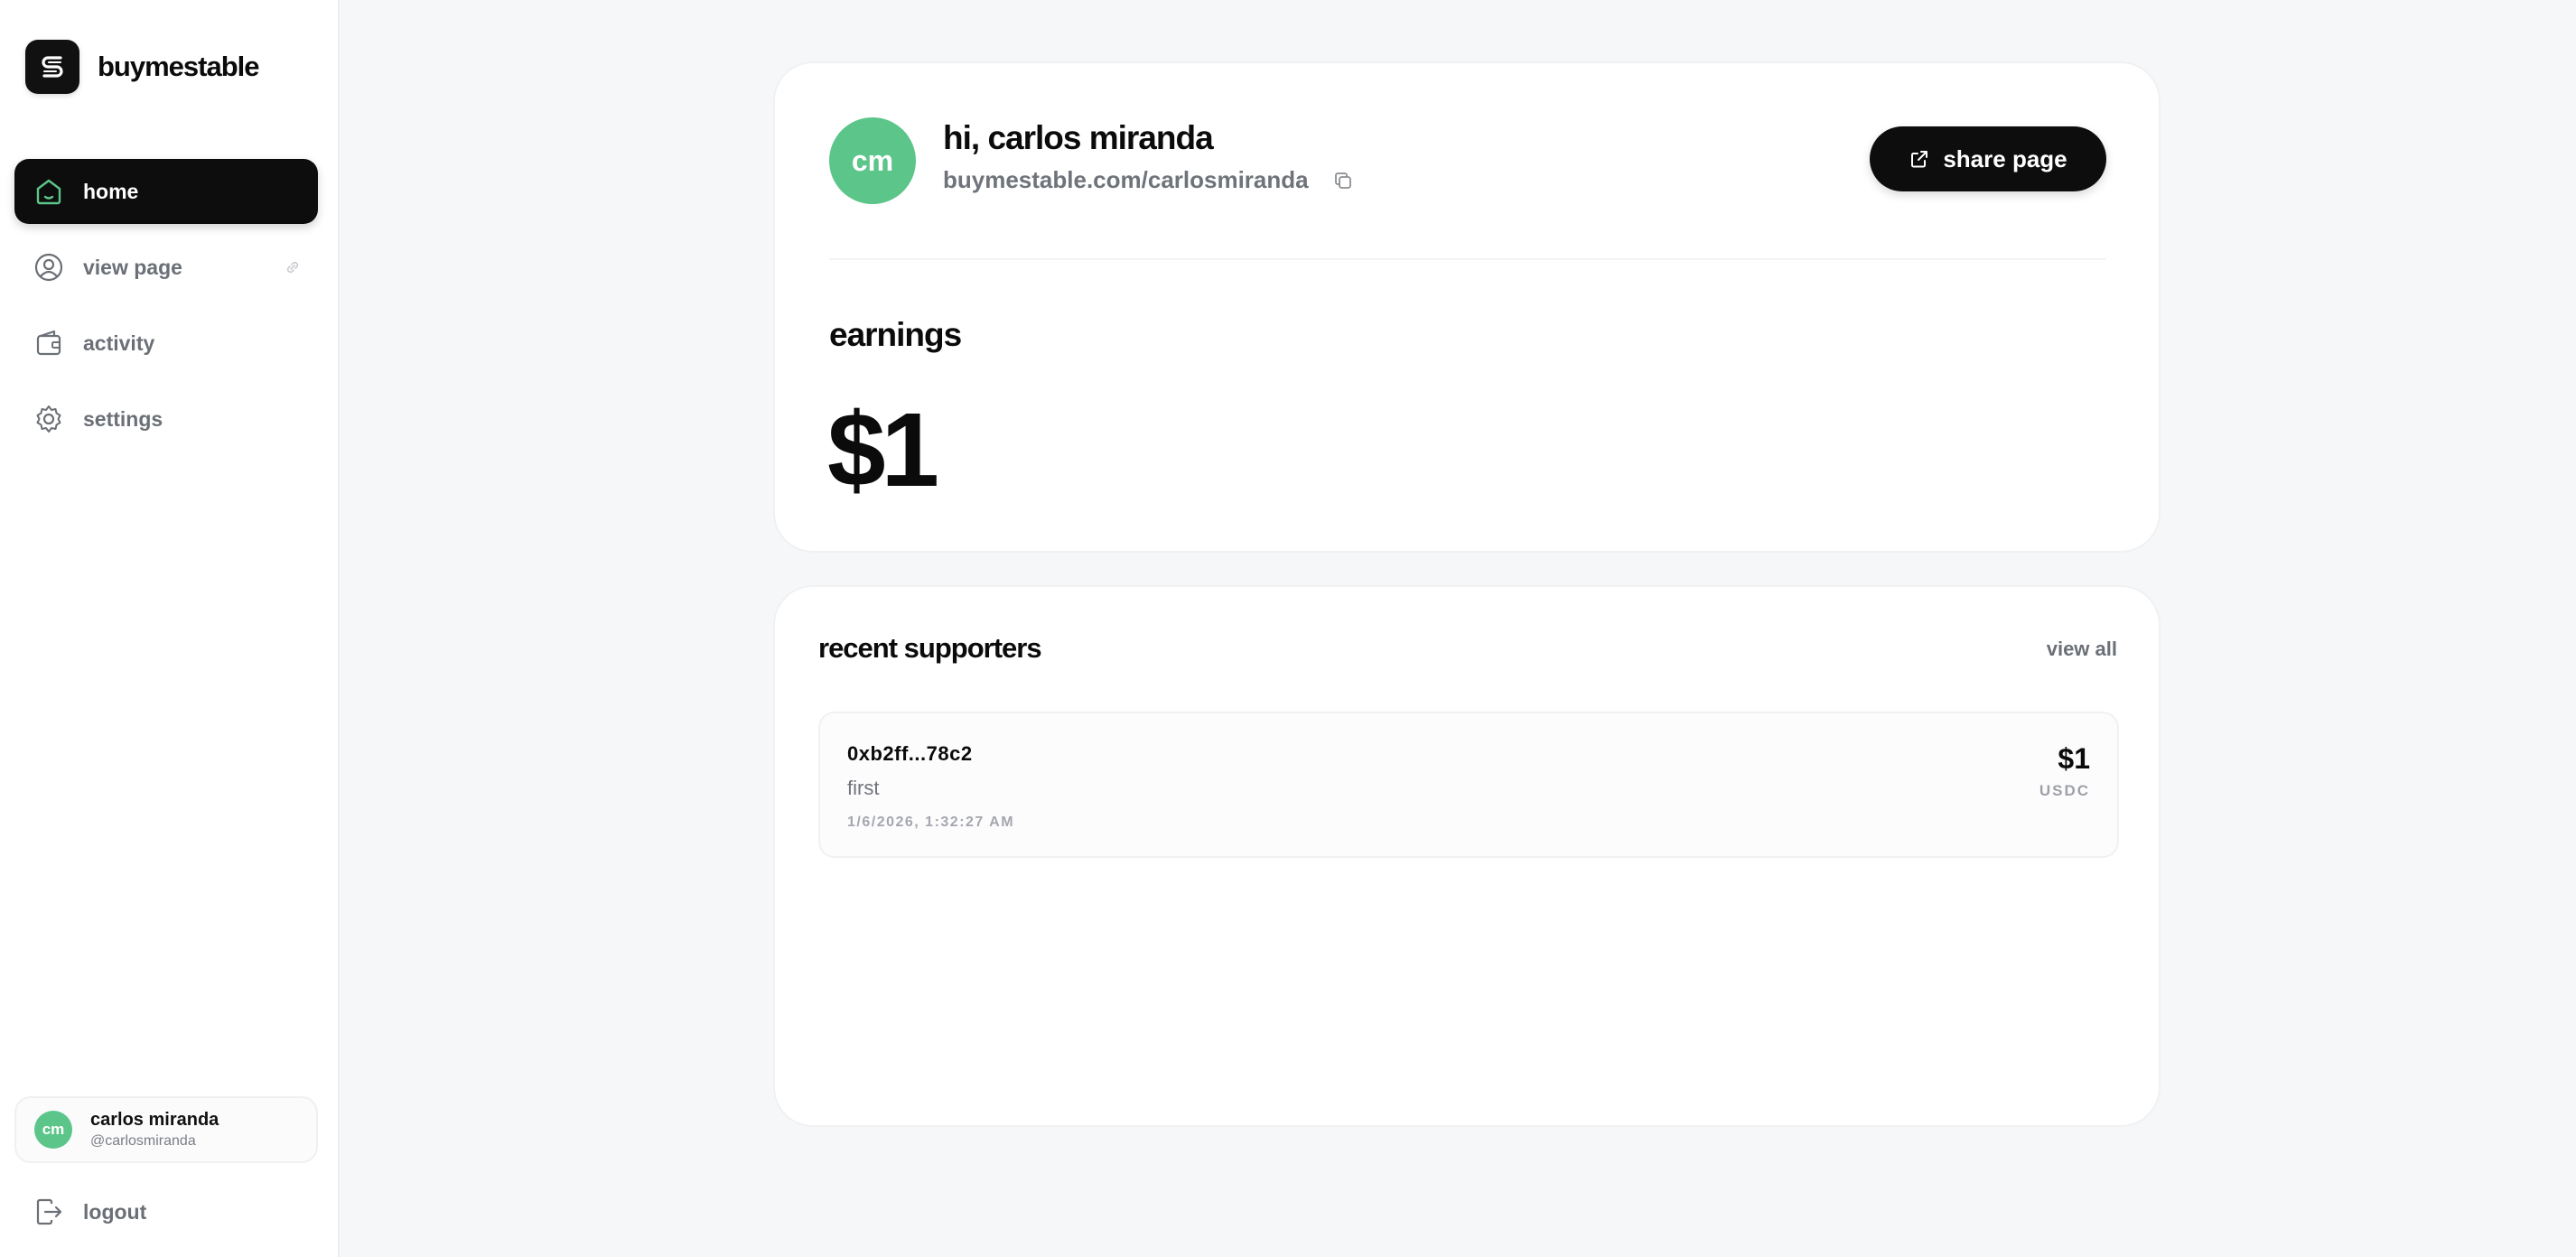 Image resolution: width=2576 pixels, height=1257 pixels. I want to click on profile-handle: @carlosmiranda, so click(143, 1141).